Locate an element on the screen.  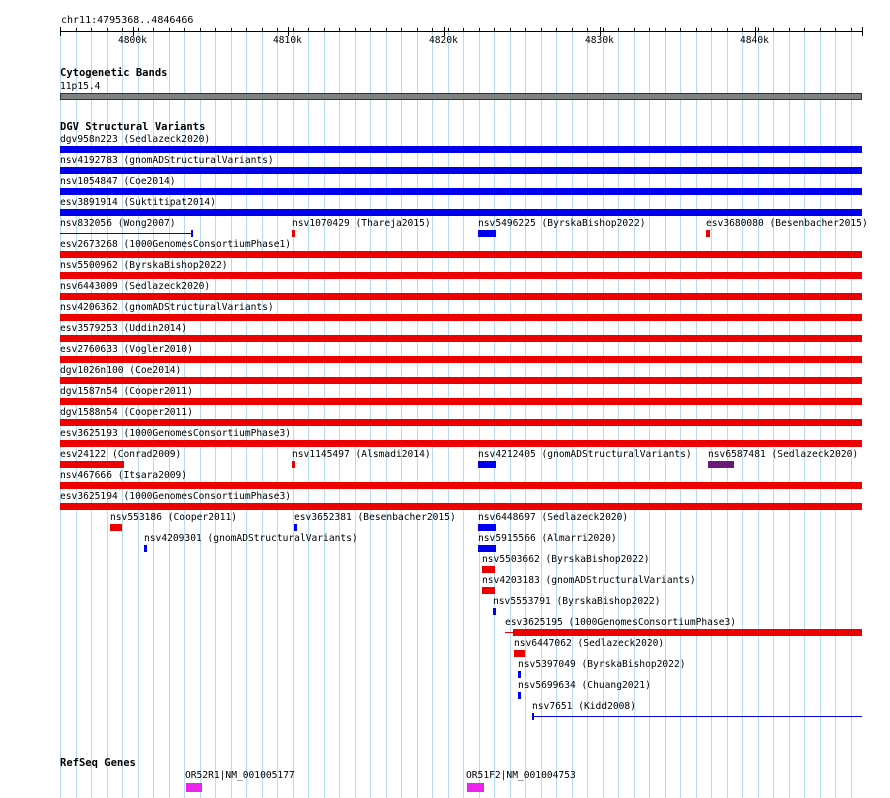
dgv-feature-label: nsv5553791 (ByrskaBishop2022) is located at coordinates (577, 601).